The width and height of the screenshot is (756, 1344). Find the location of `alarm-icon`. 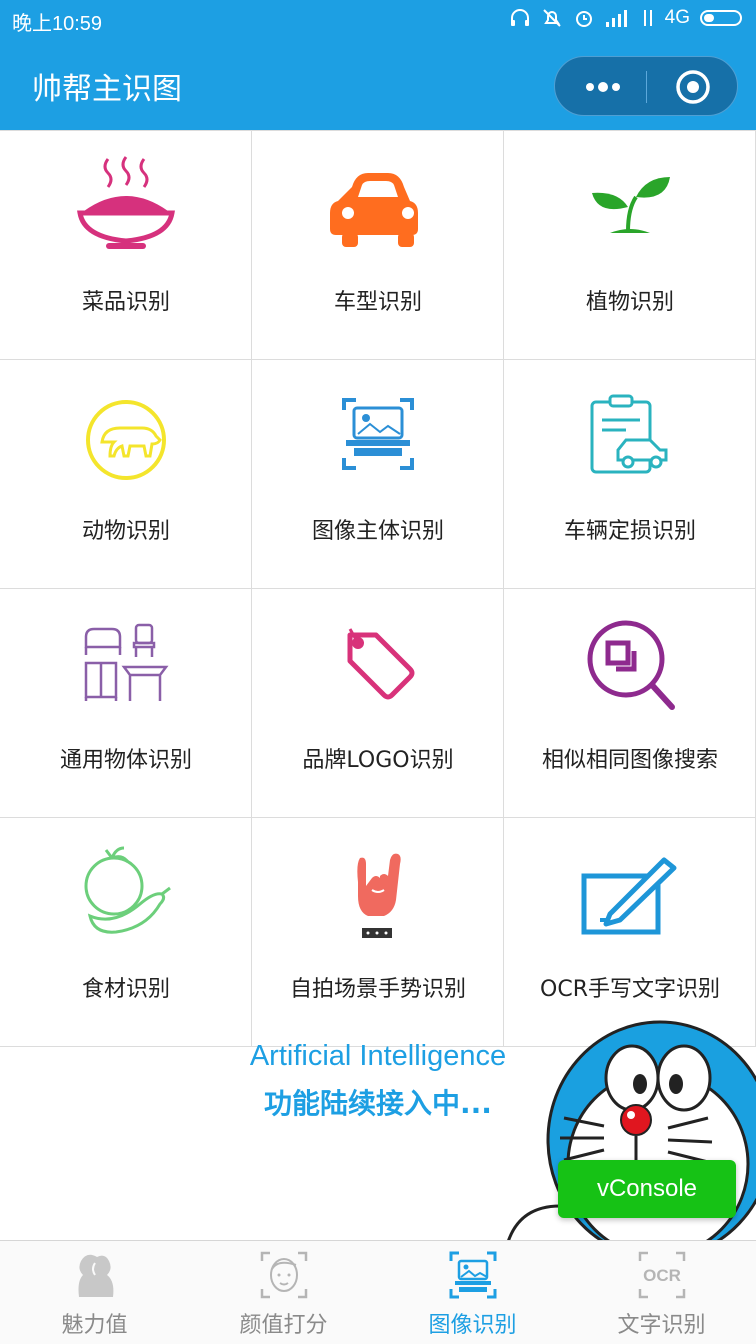

alarm-icon is located at coordinates (583, 19).